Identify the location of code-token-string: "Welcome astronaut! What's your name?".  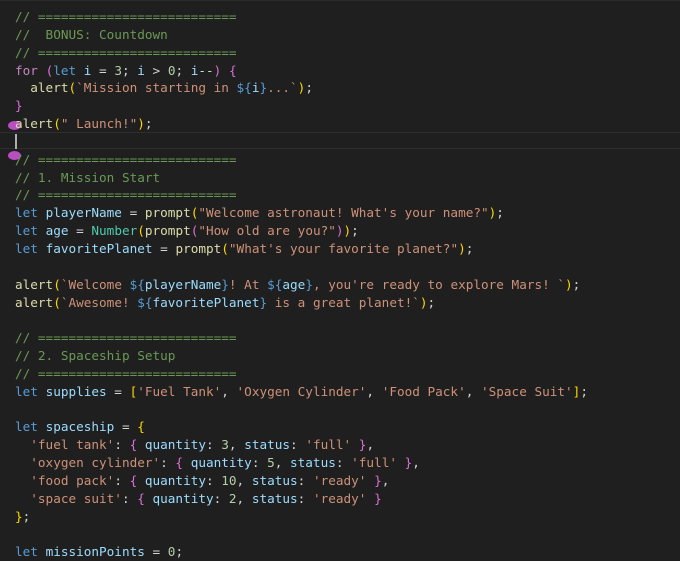
(343, 213).